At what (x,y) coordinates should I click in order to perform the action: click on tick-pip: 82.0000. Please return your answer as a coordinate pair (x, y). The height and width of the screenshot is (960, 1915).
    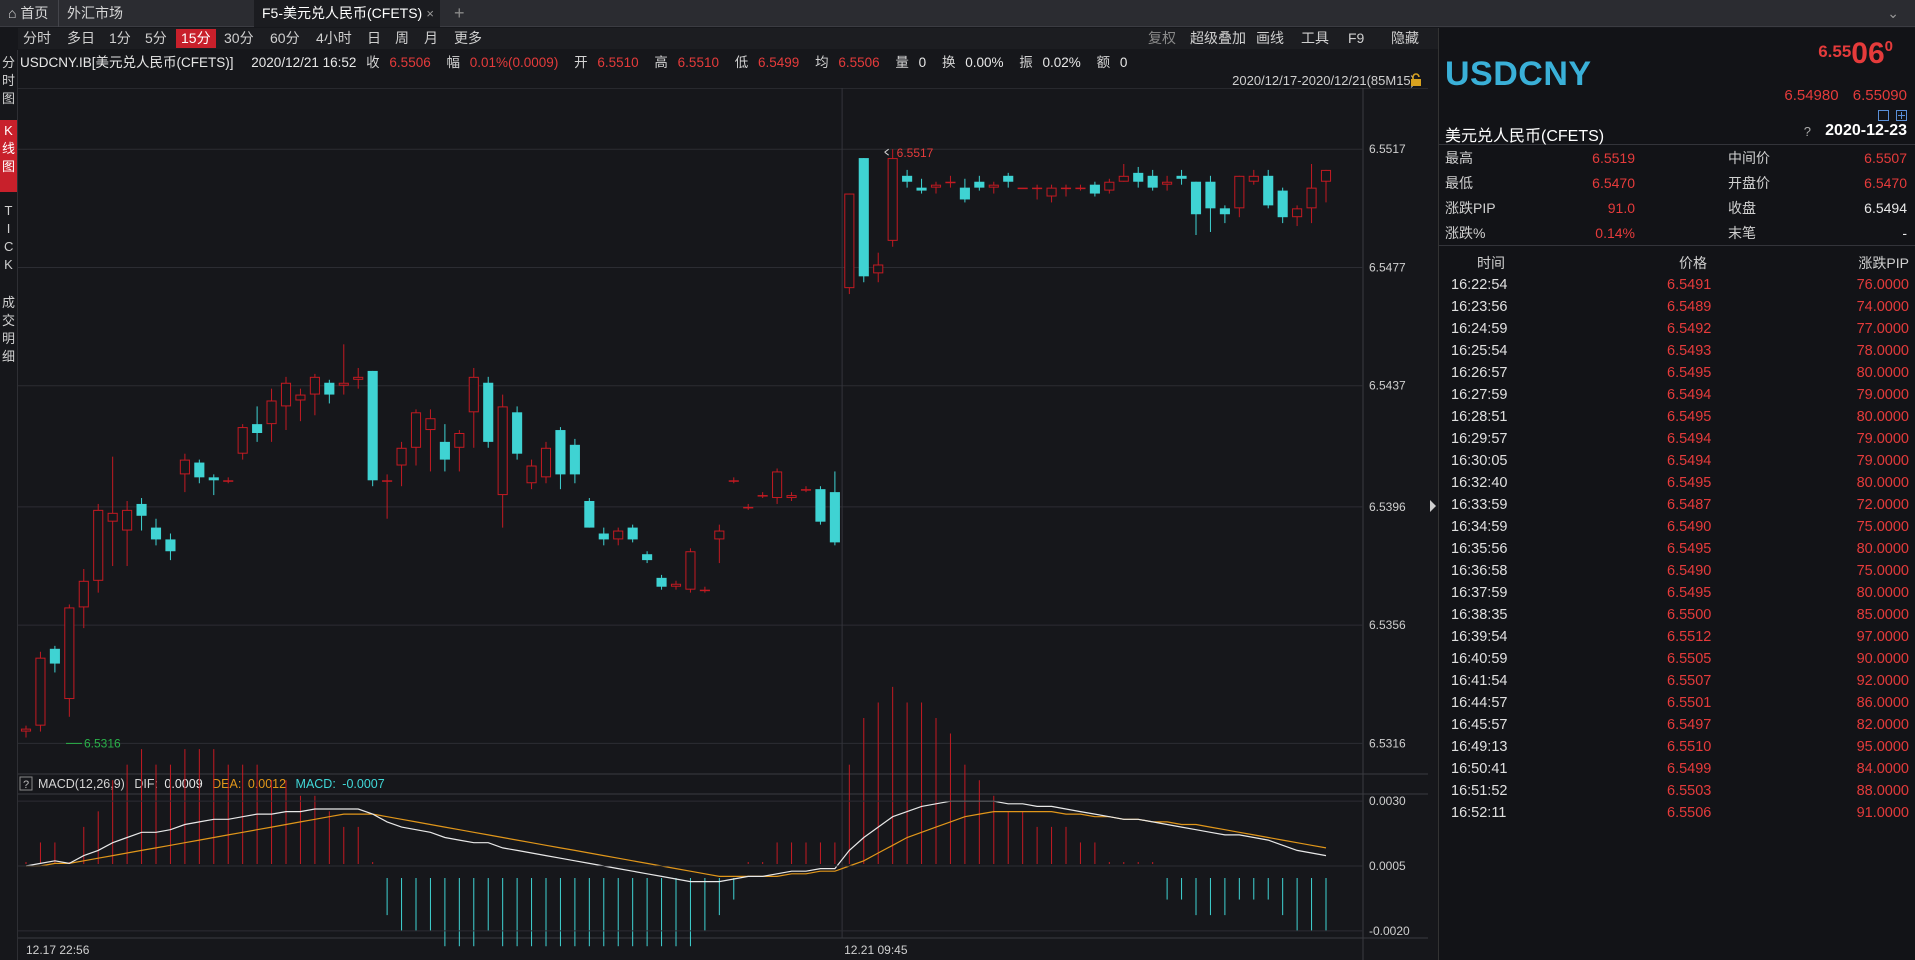
    Looking at the image, I should click on (1882, 725).